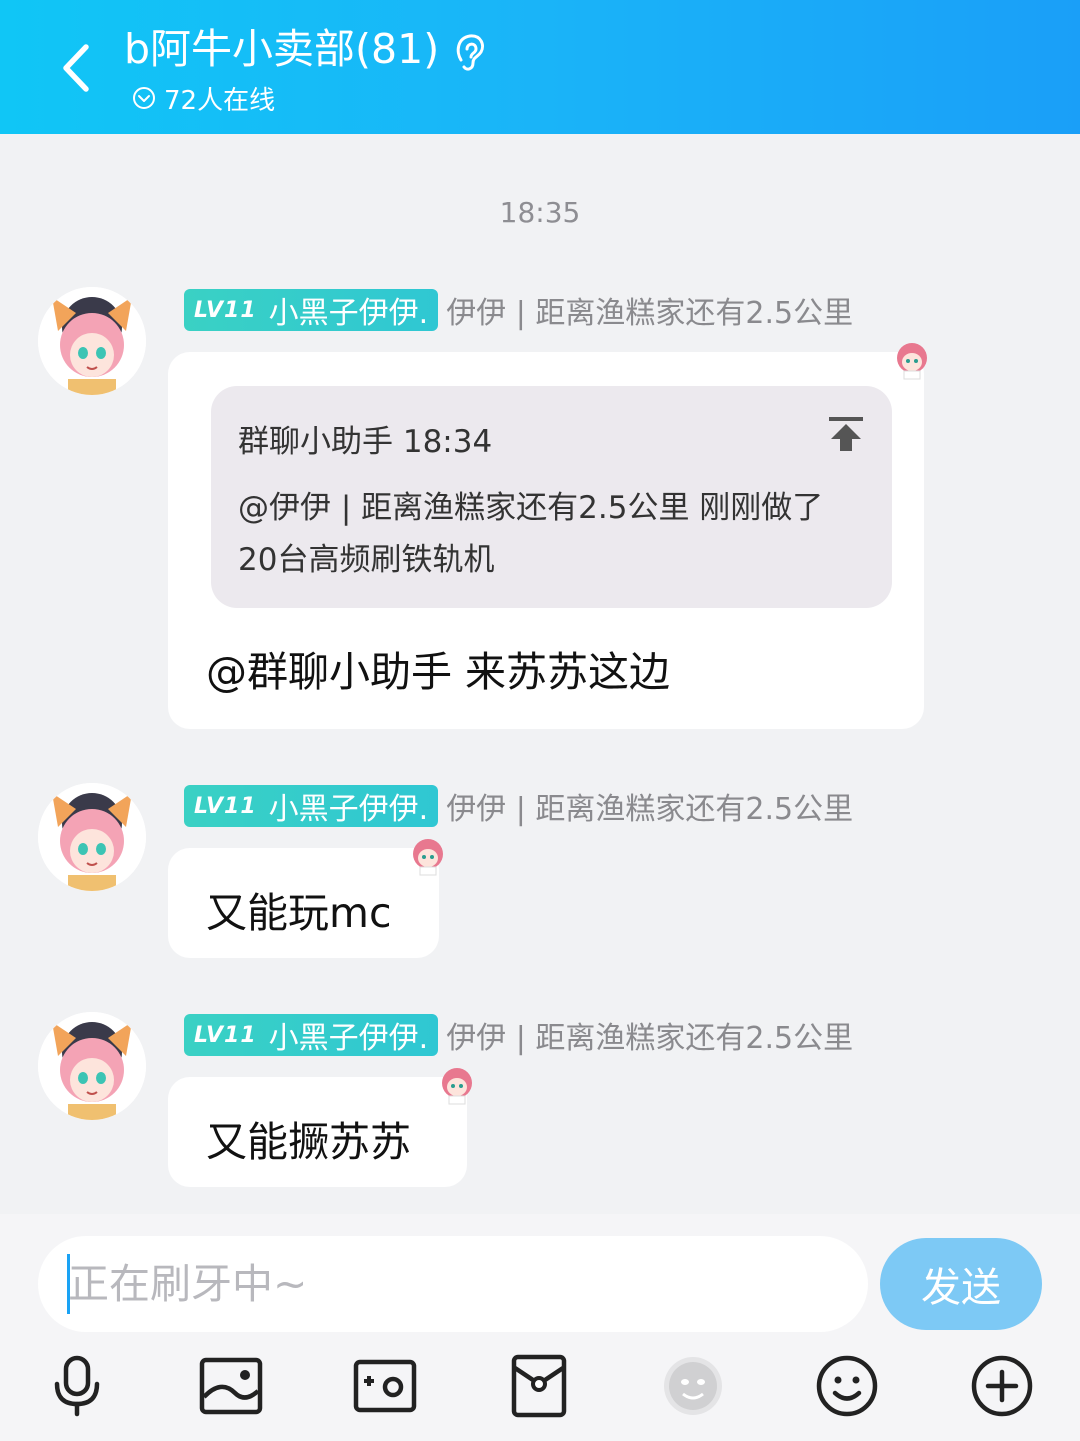 This screenshot has height=1441, width=1080. I want to click on camera-button, so click(385, 1386).